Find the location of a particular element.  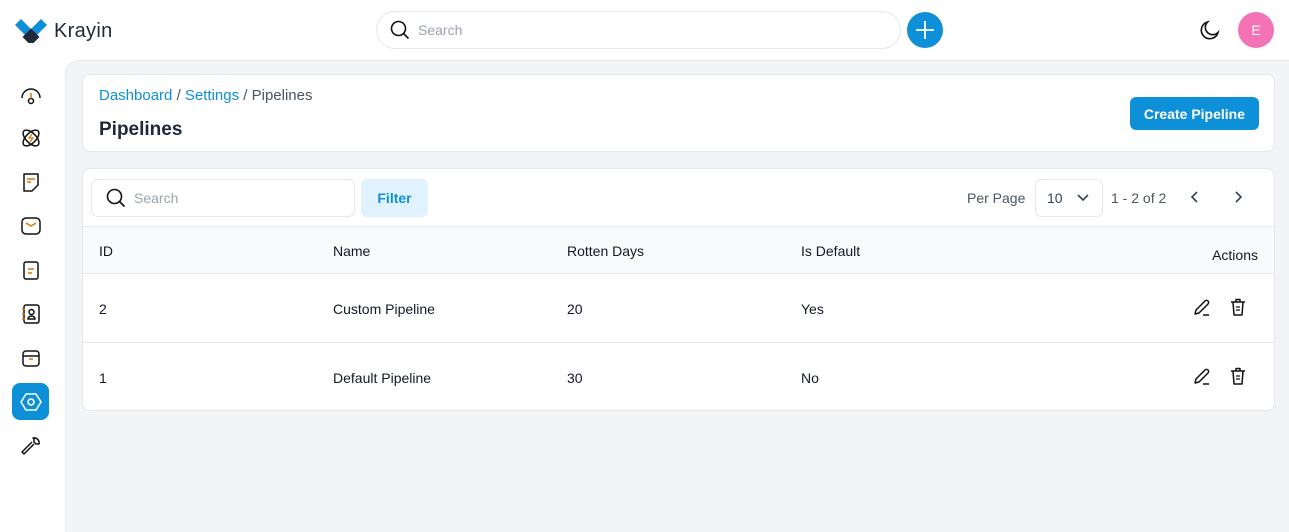

sidebar-item-quotes is located at coordinates (30, 181).